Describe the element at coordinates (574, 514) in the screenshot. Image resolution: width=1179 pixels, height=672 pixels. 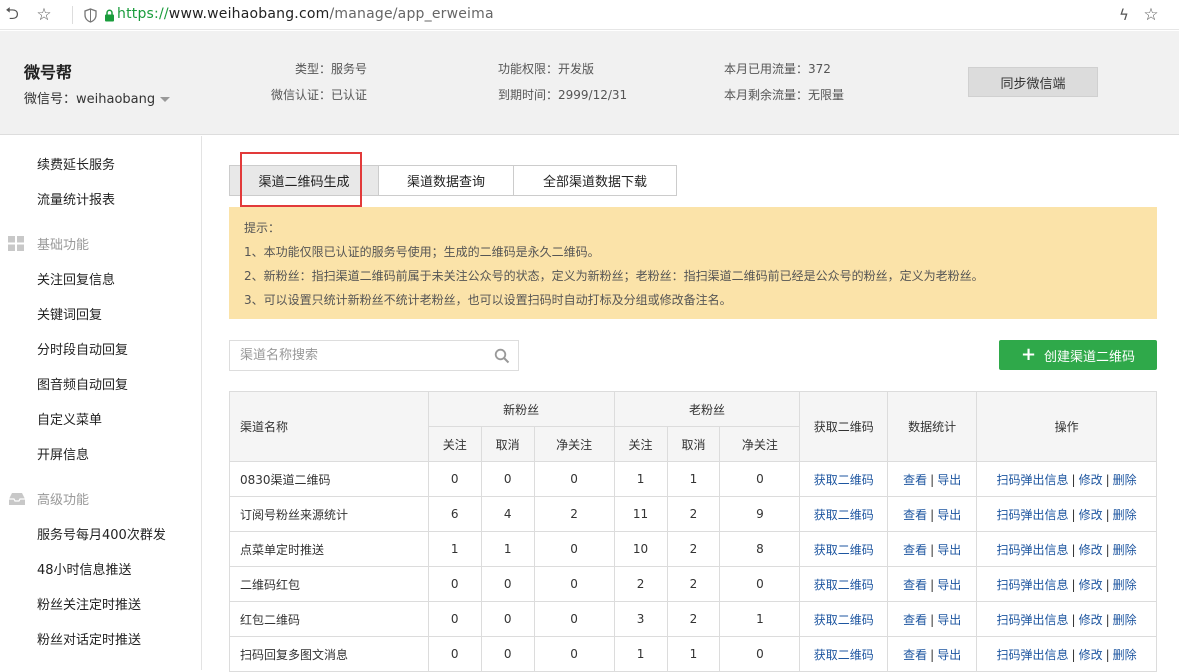
I see `new-net: 2` at that location.